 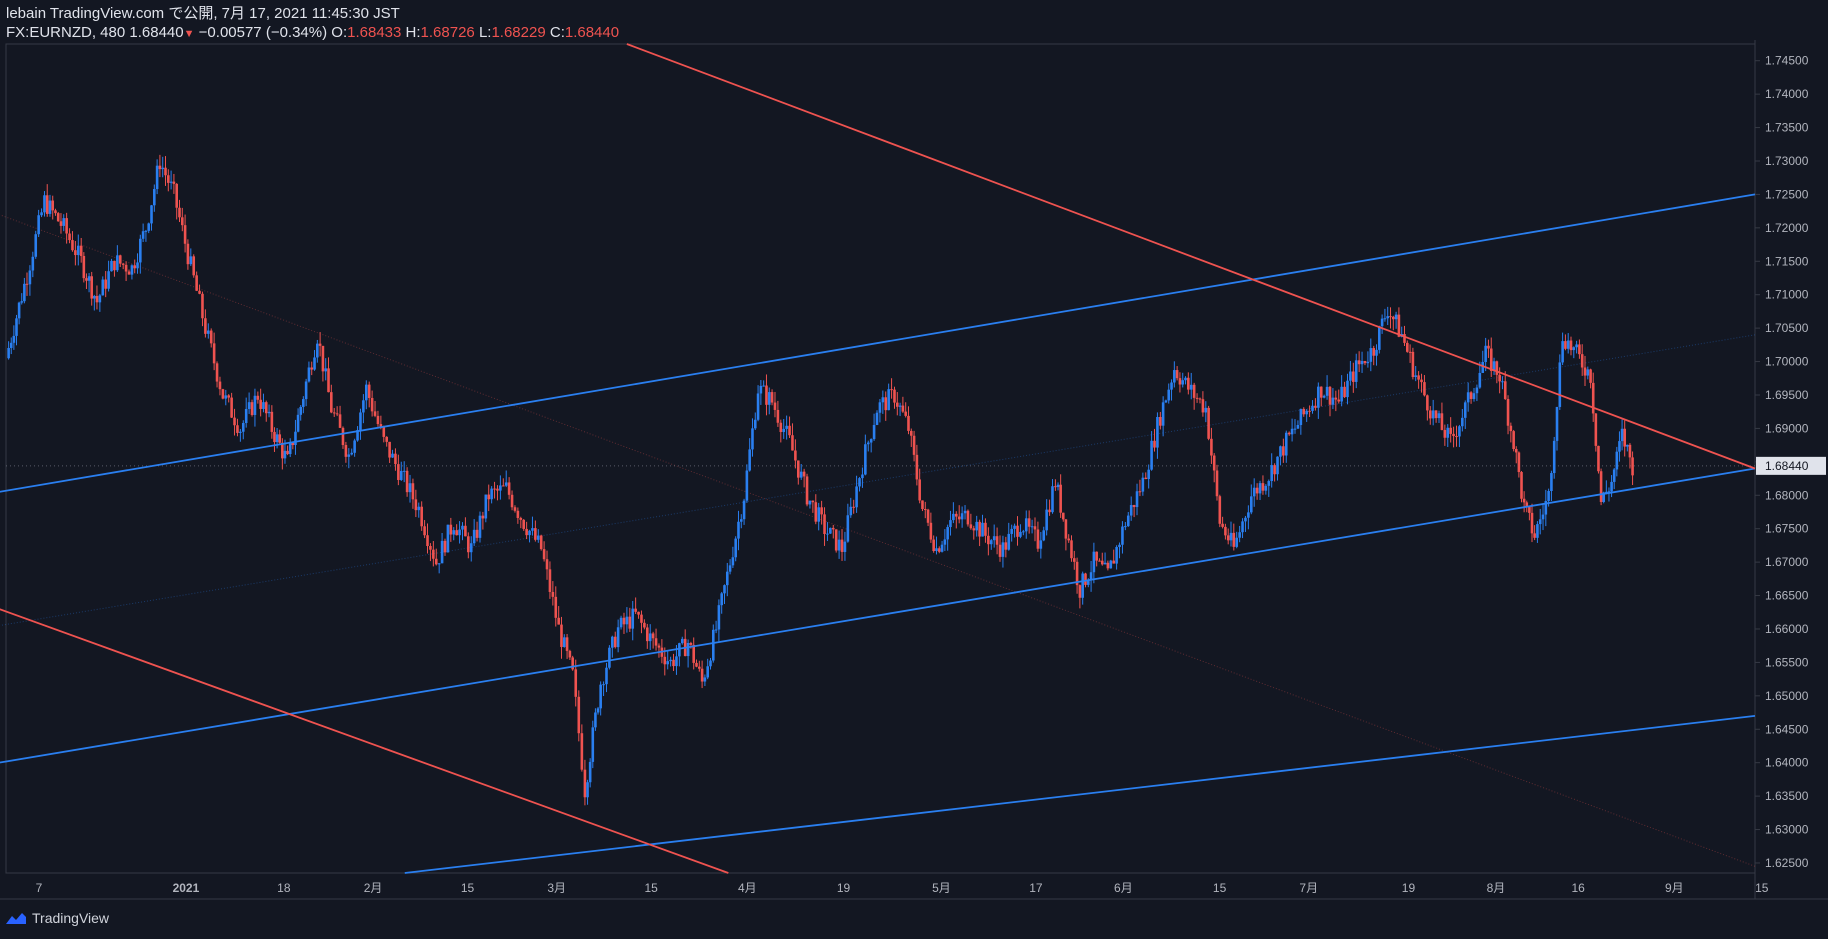 What do you see at coordinates (1080, 794) in the screenshot?
I see `lower-channel-line` at bounding box center [1080, 794].